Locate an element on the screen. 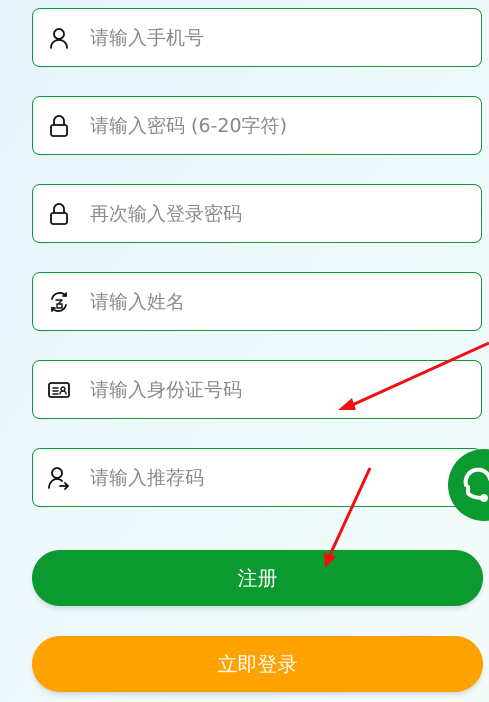 Image resolution: width=489 pixels, height=702 pixels. input-field: 请输入身份证号码 is located at coordinates (257, 389).